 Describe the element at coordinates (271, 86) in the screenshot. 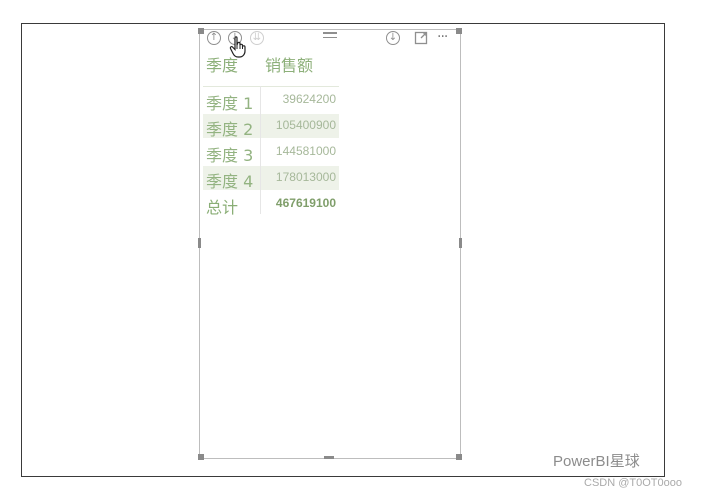

I see `header-divider` at that location.